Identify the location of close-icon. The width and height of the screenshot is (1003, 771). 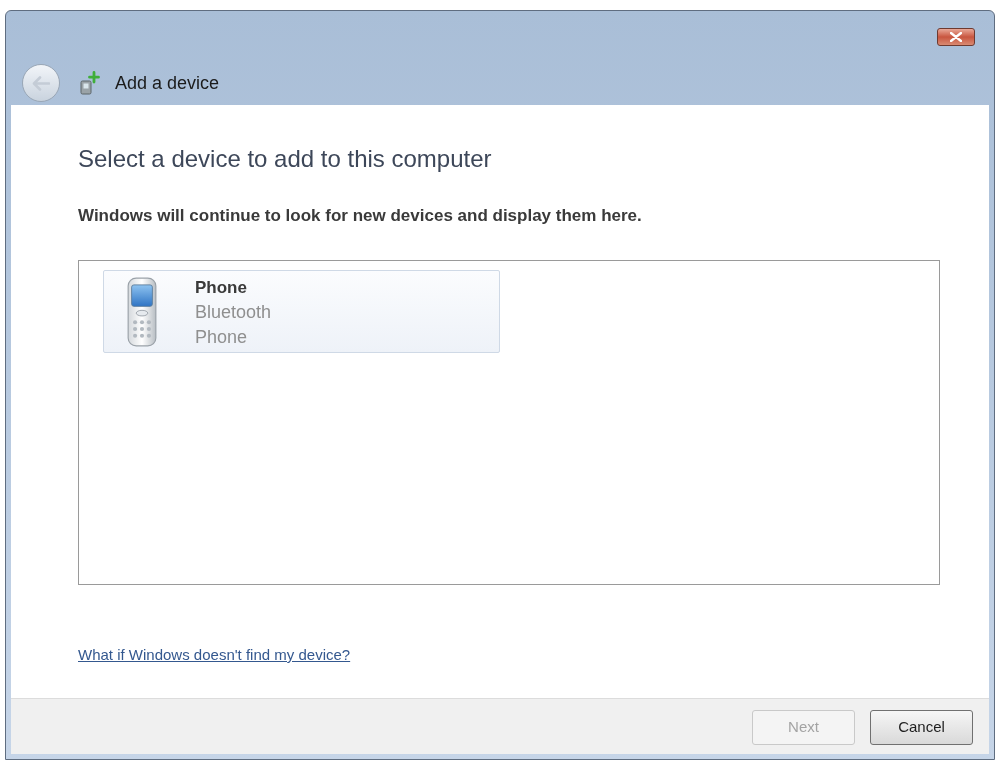
(956, 37).